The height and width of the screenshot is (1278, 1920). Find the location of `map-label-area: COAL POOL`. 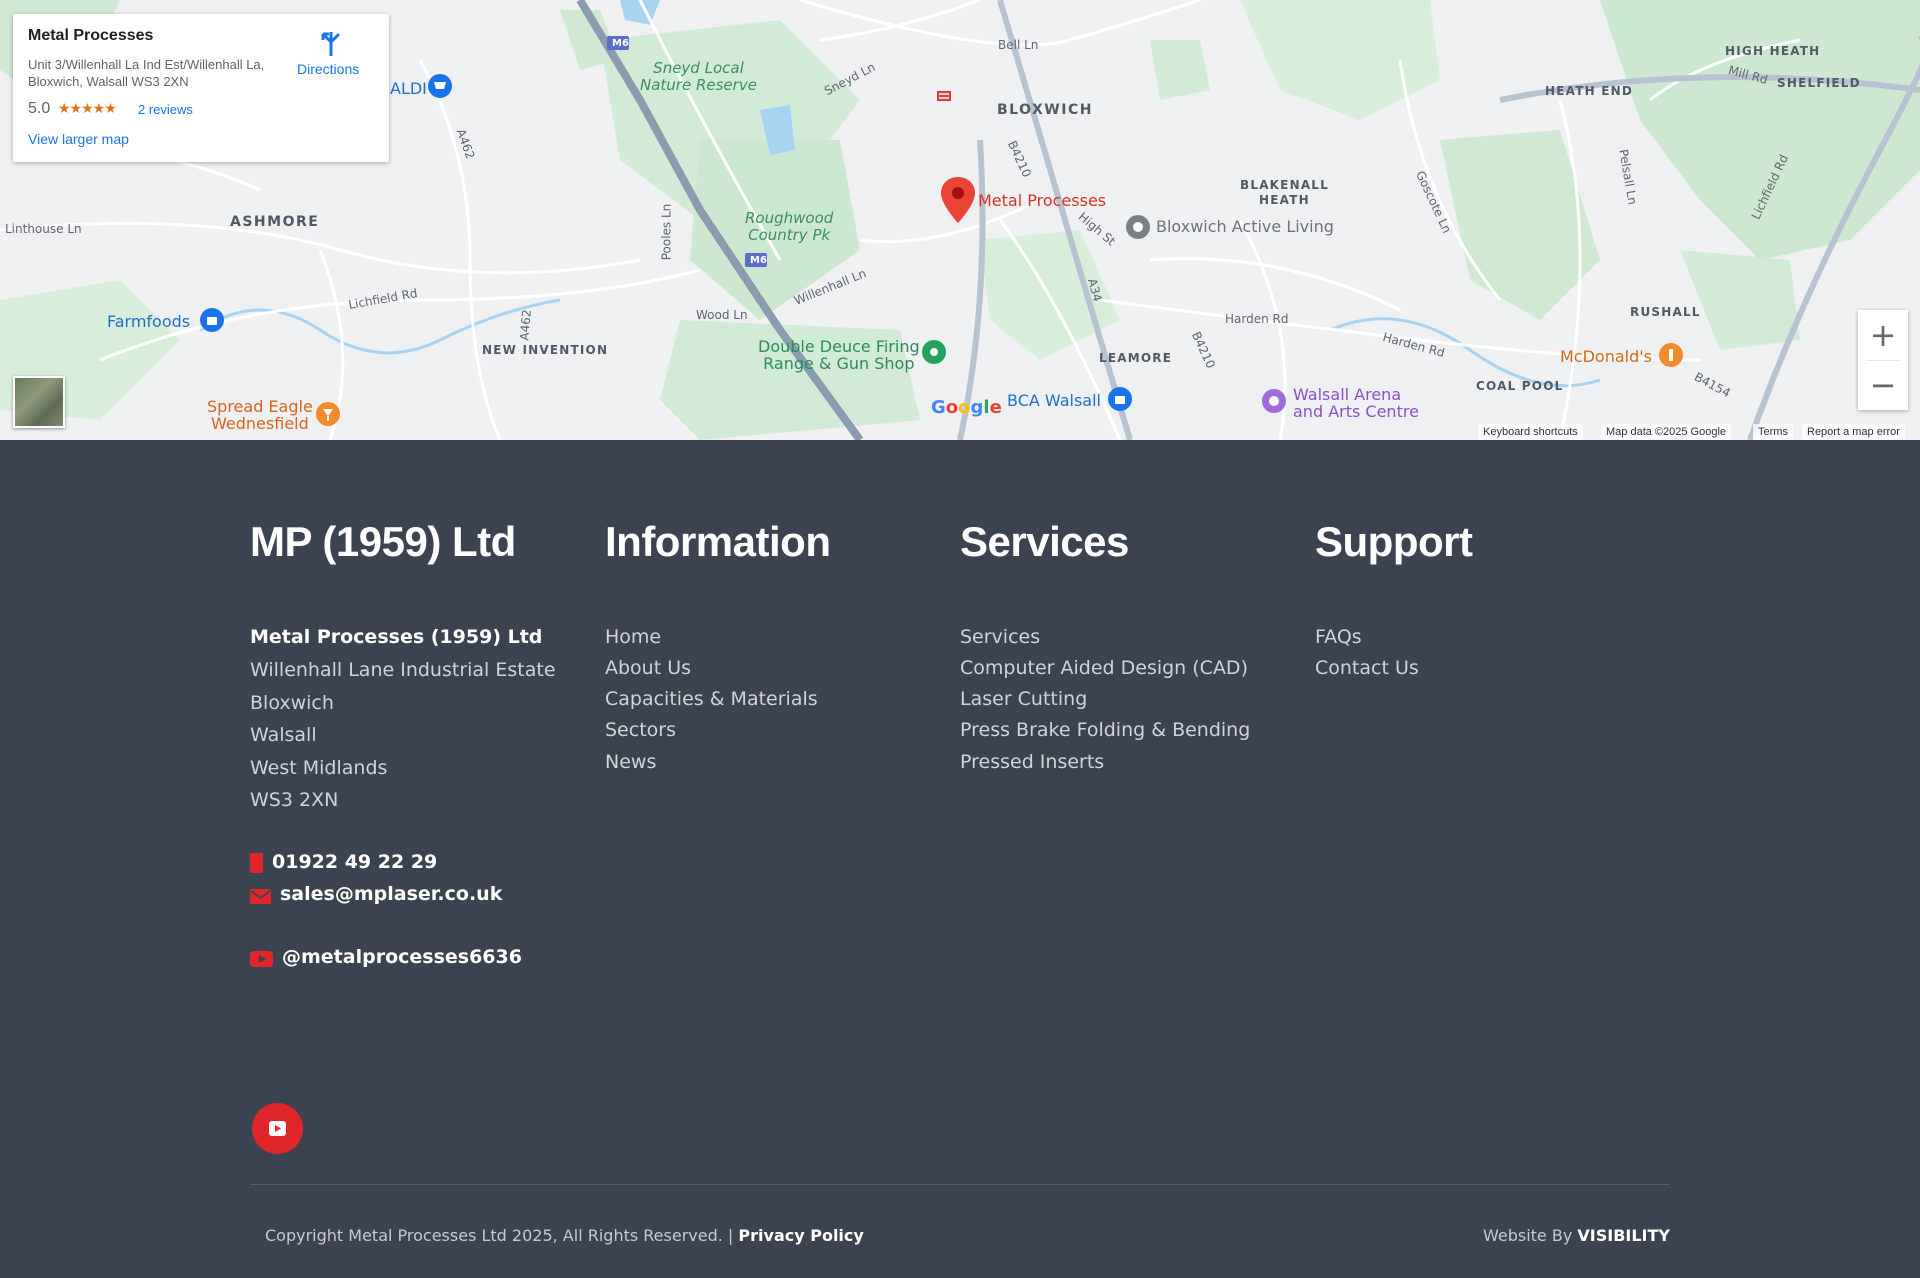

map-label-area: COAL POOL is located at coordinates (1520, 386).